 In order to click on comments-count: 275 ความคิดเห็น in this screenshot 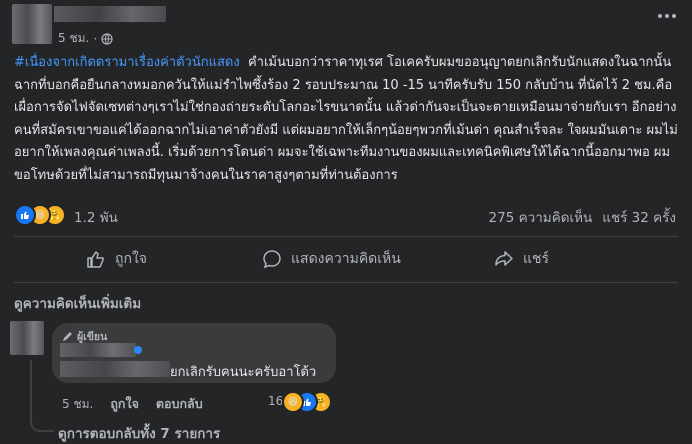, I will do `click(541, 217)`.